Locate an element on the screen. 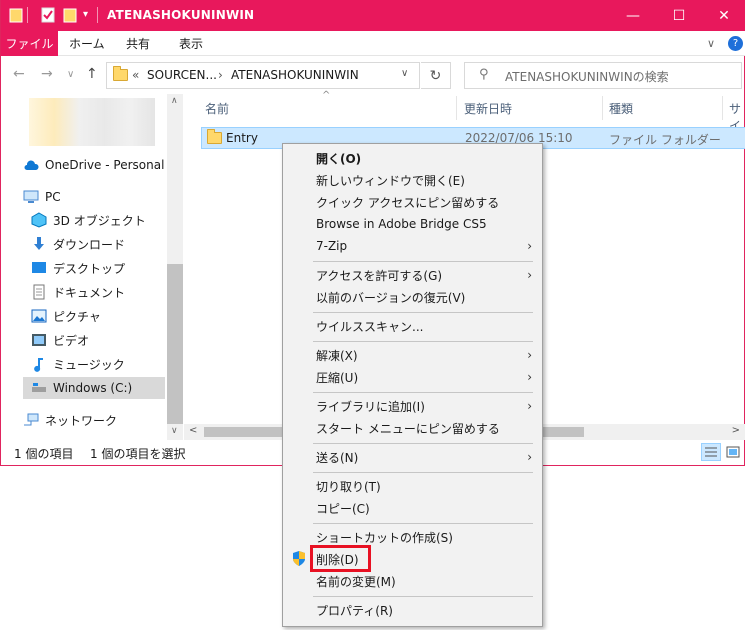  file-name: Entry is located at coordinates (242, 138).